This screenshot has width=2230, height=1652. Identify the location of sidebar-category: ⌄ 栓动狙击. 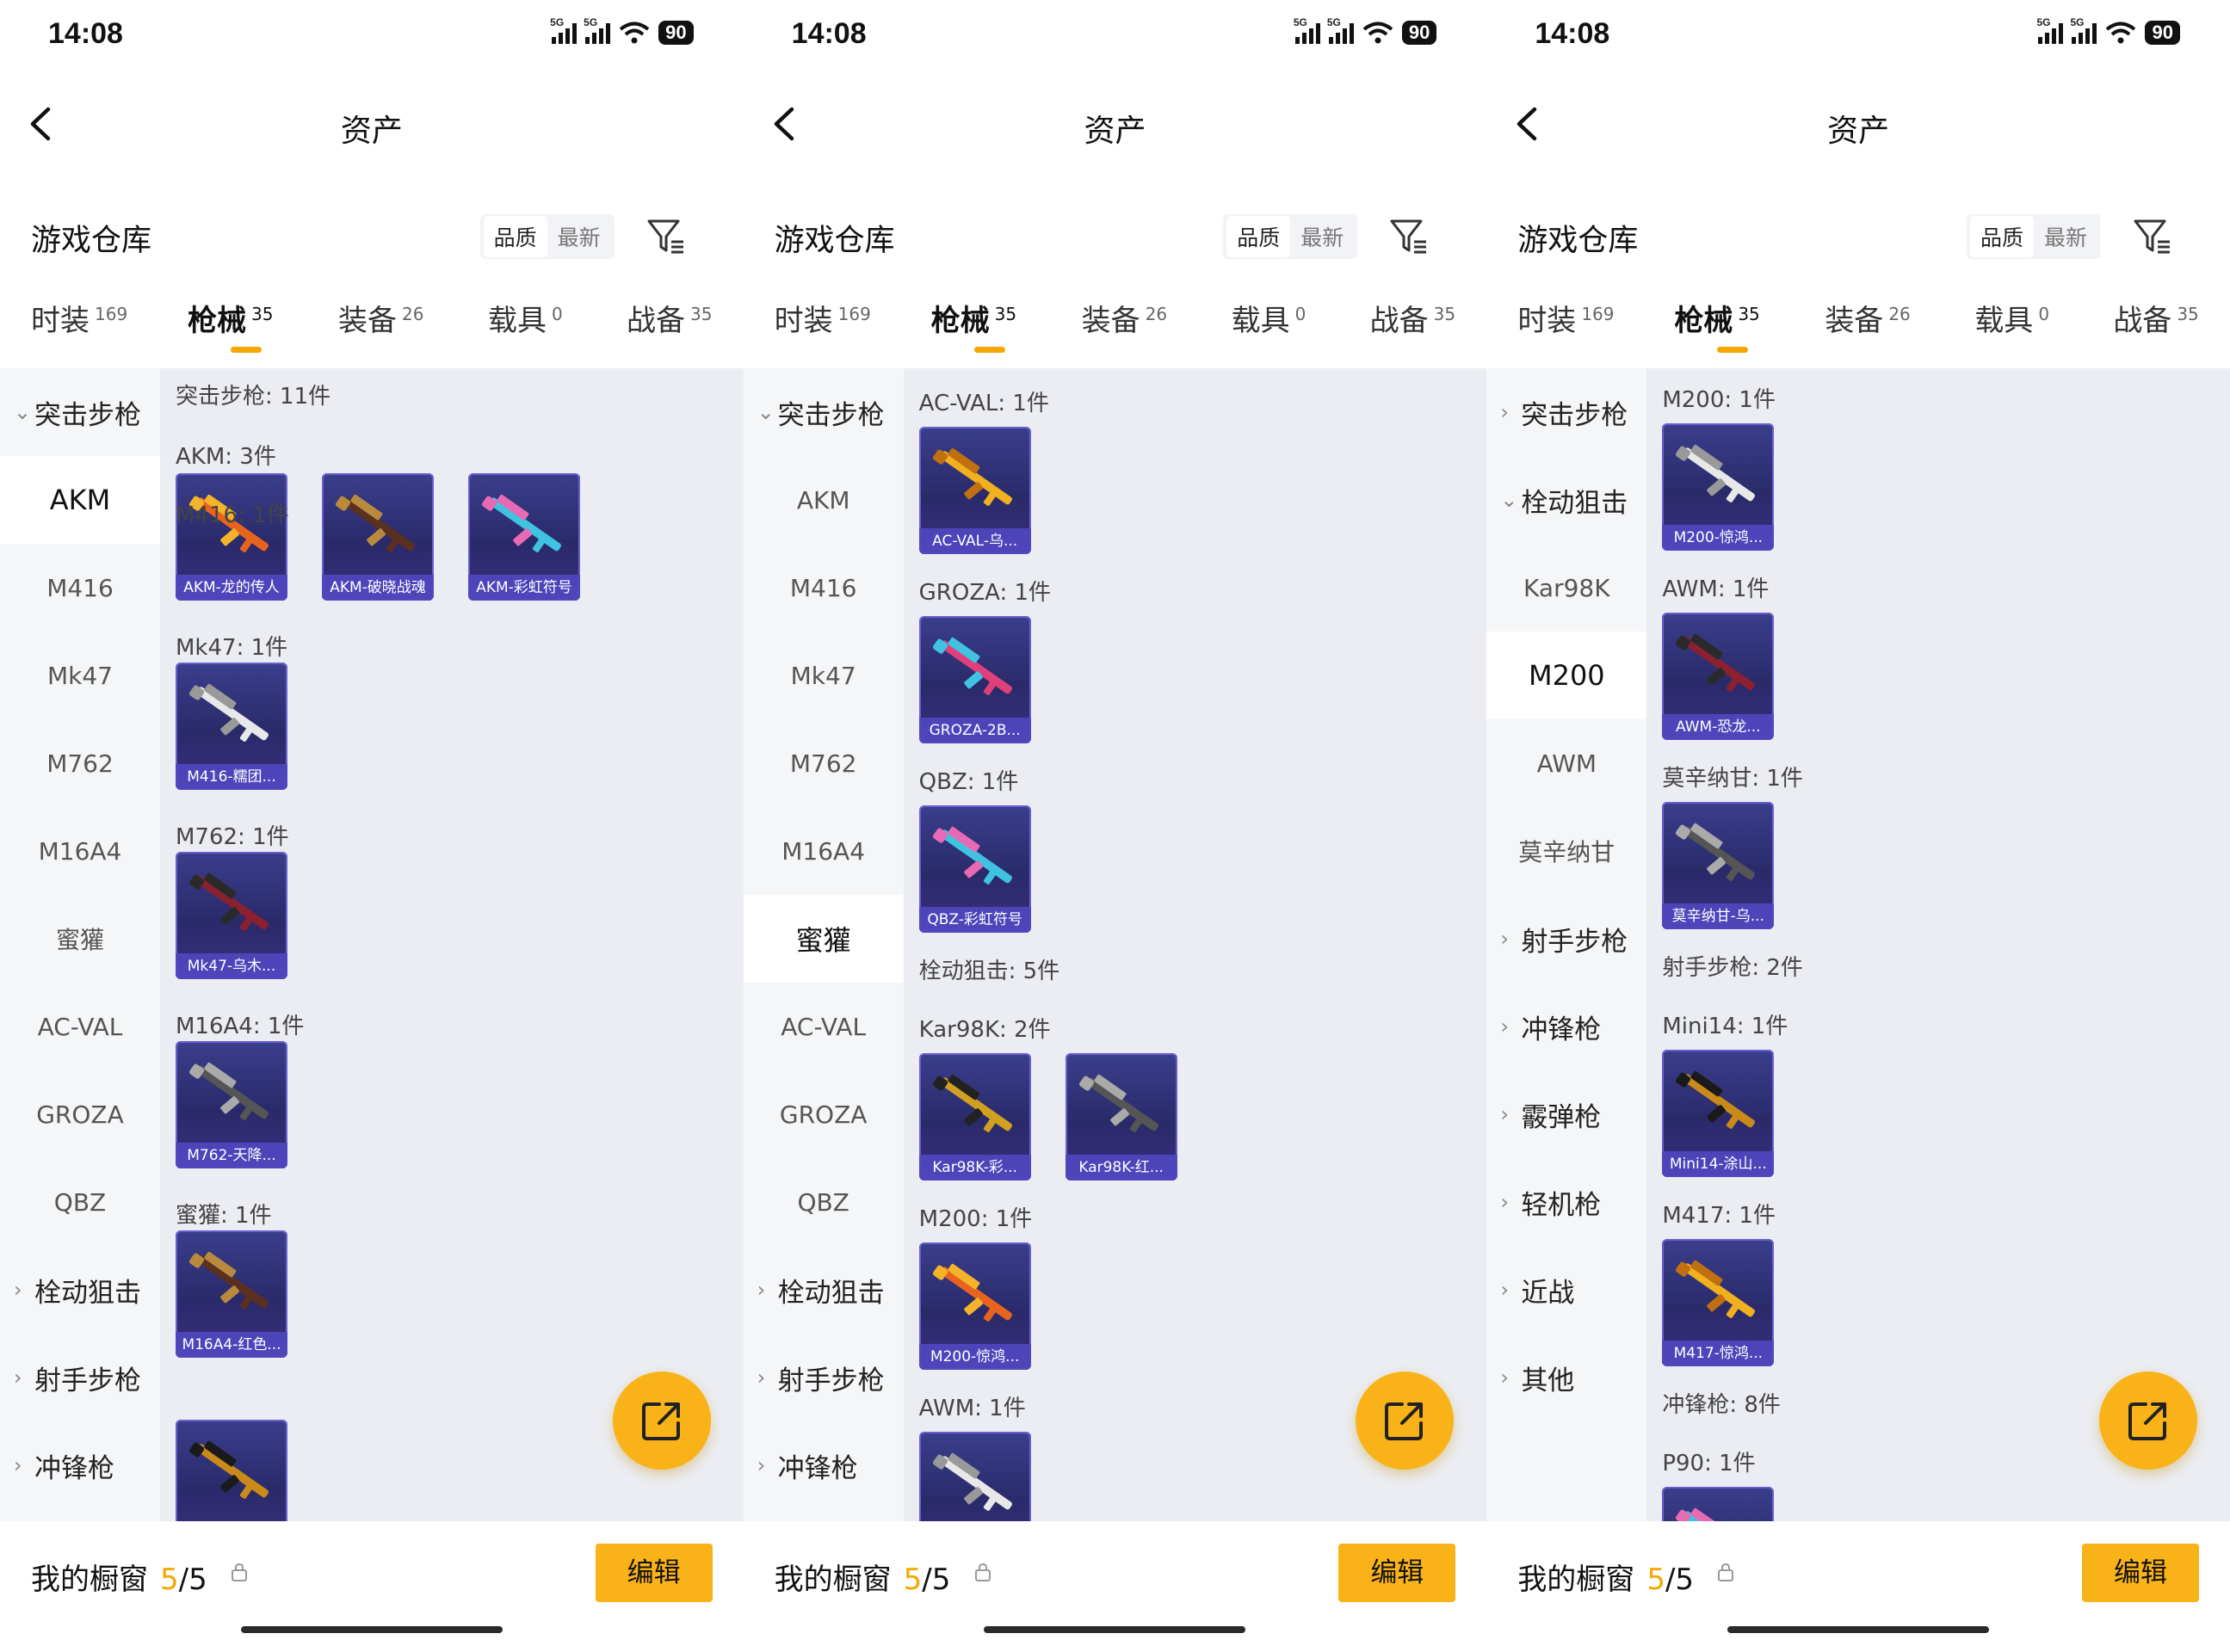
(1566, 500).